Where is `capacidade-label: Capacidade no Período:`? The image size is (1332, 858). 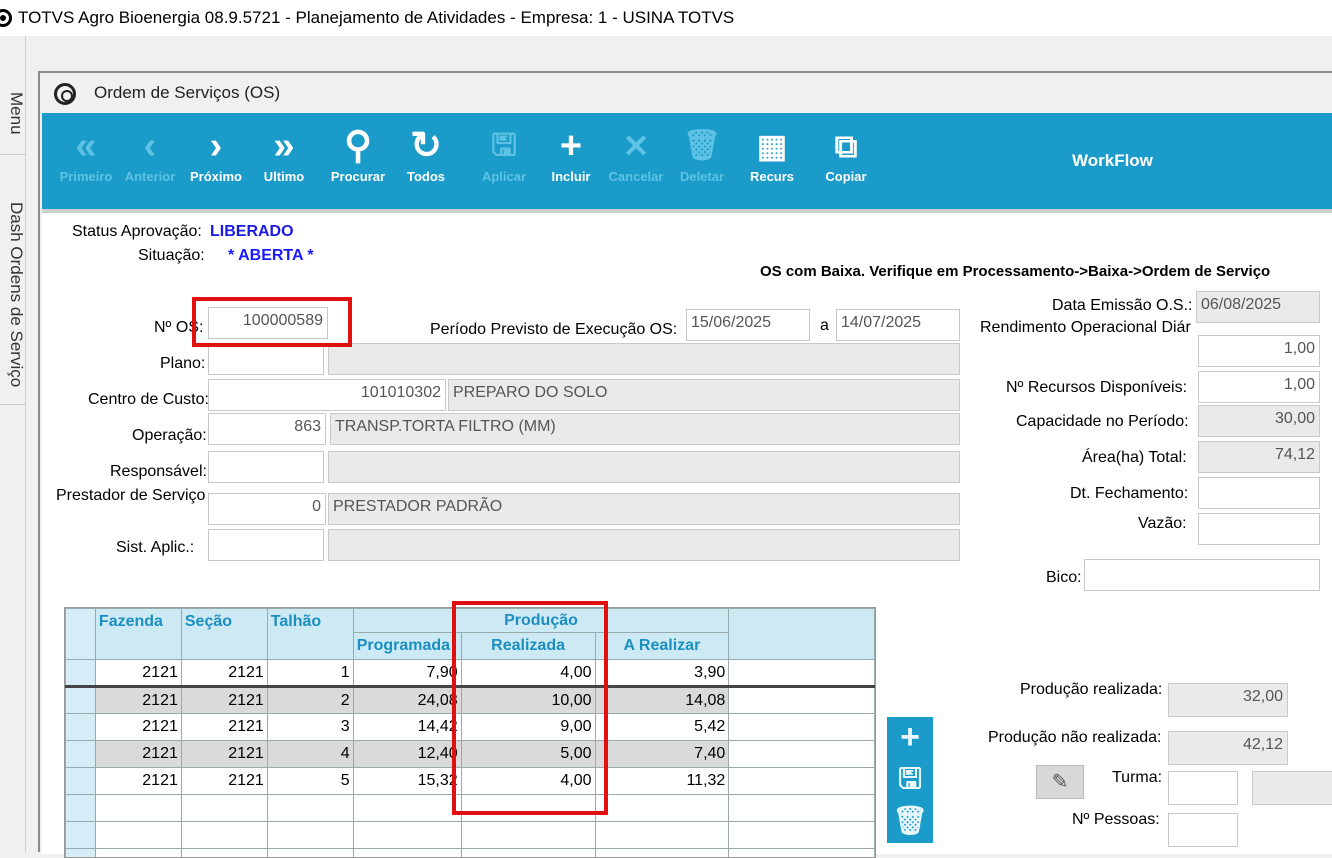
capacidade-label: Capacidade no Período: is located at coordinates (1102, 422).